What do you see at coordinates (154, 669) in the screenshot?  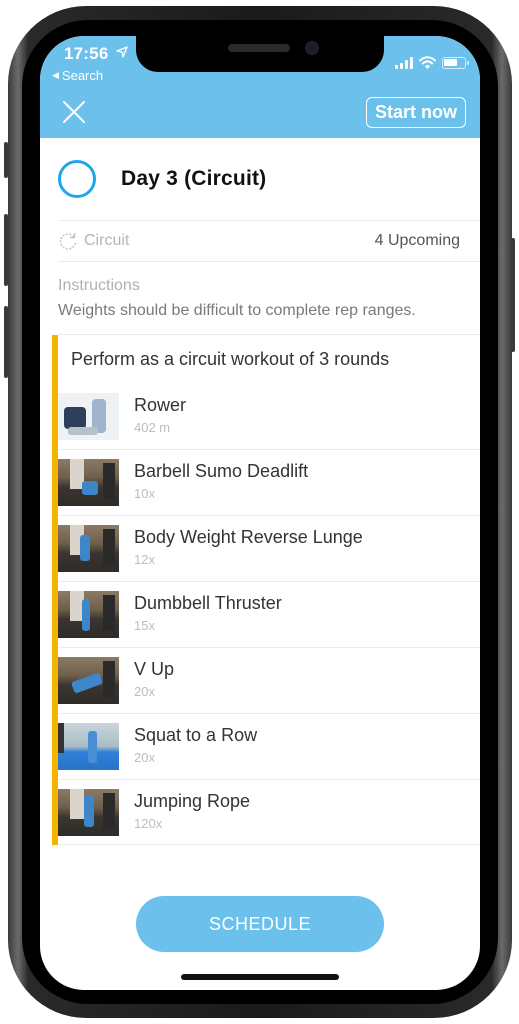 I see `exercise-name: V Up` at bounding box center [154, 669].